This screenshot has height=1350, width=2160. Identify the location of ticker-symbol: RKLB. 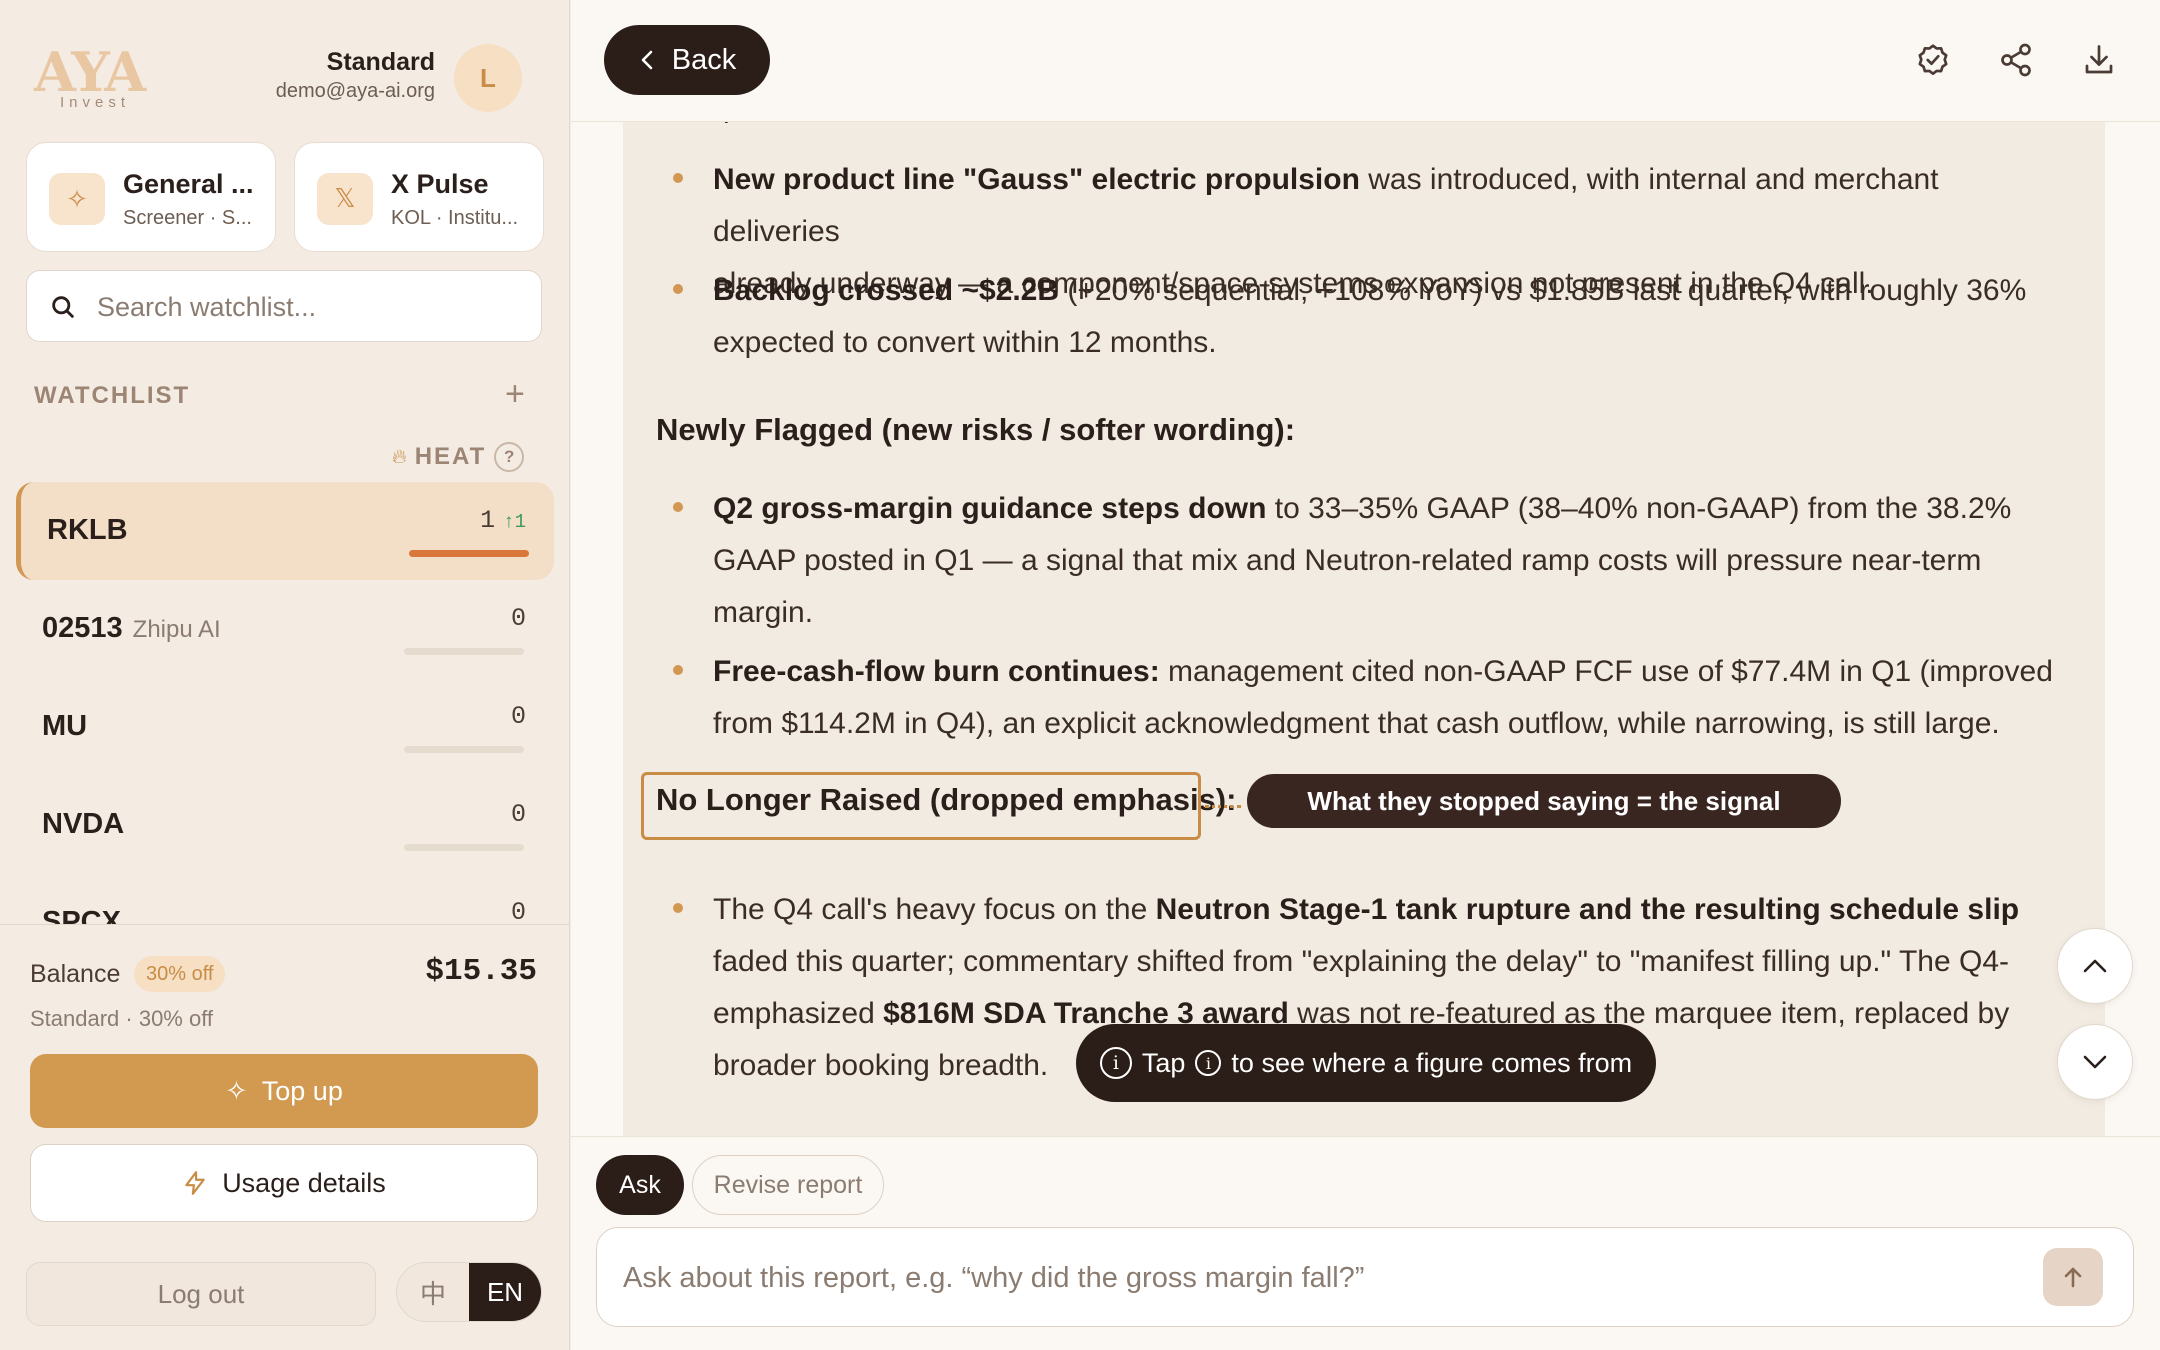
(87, 530).